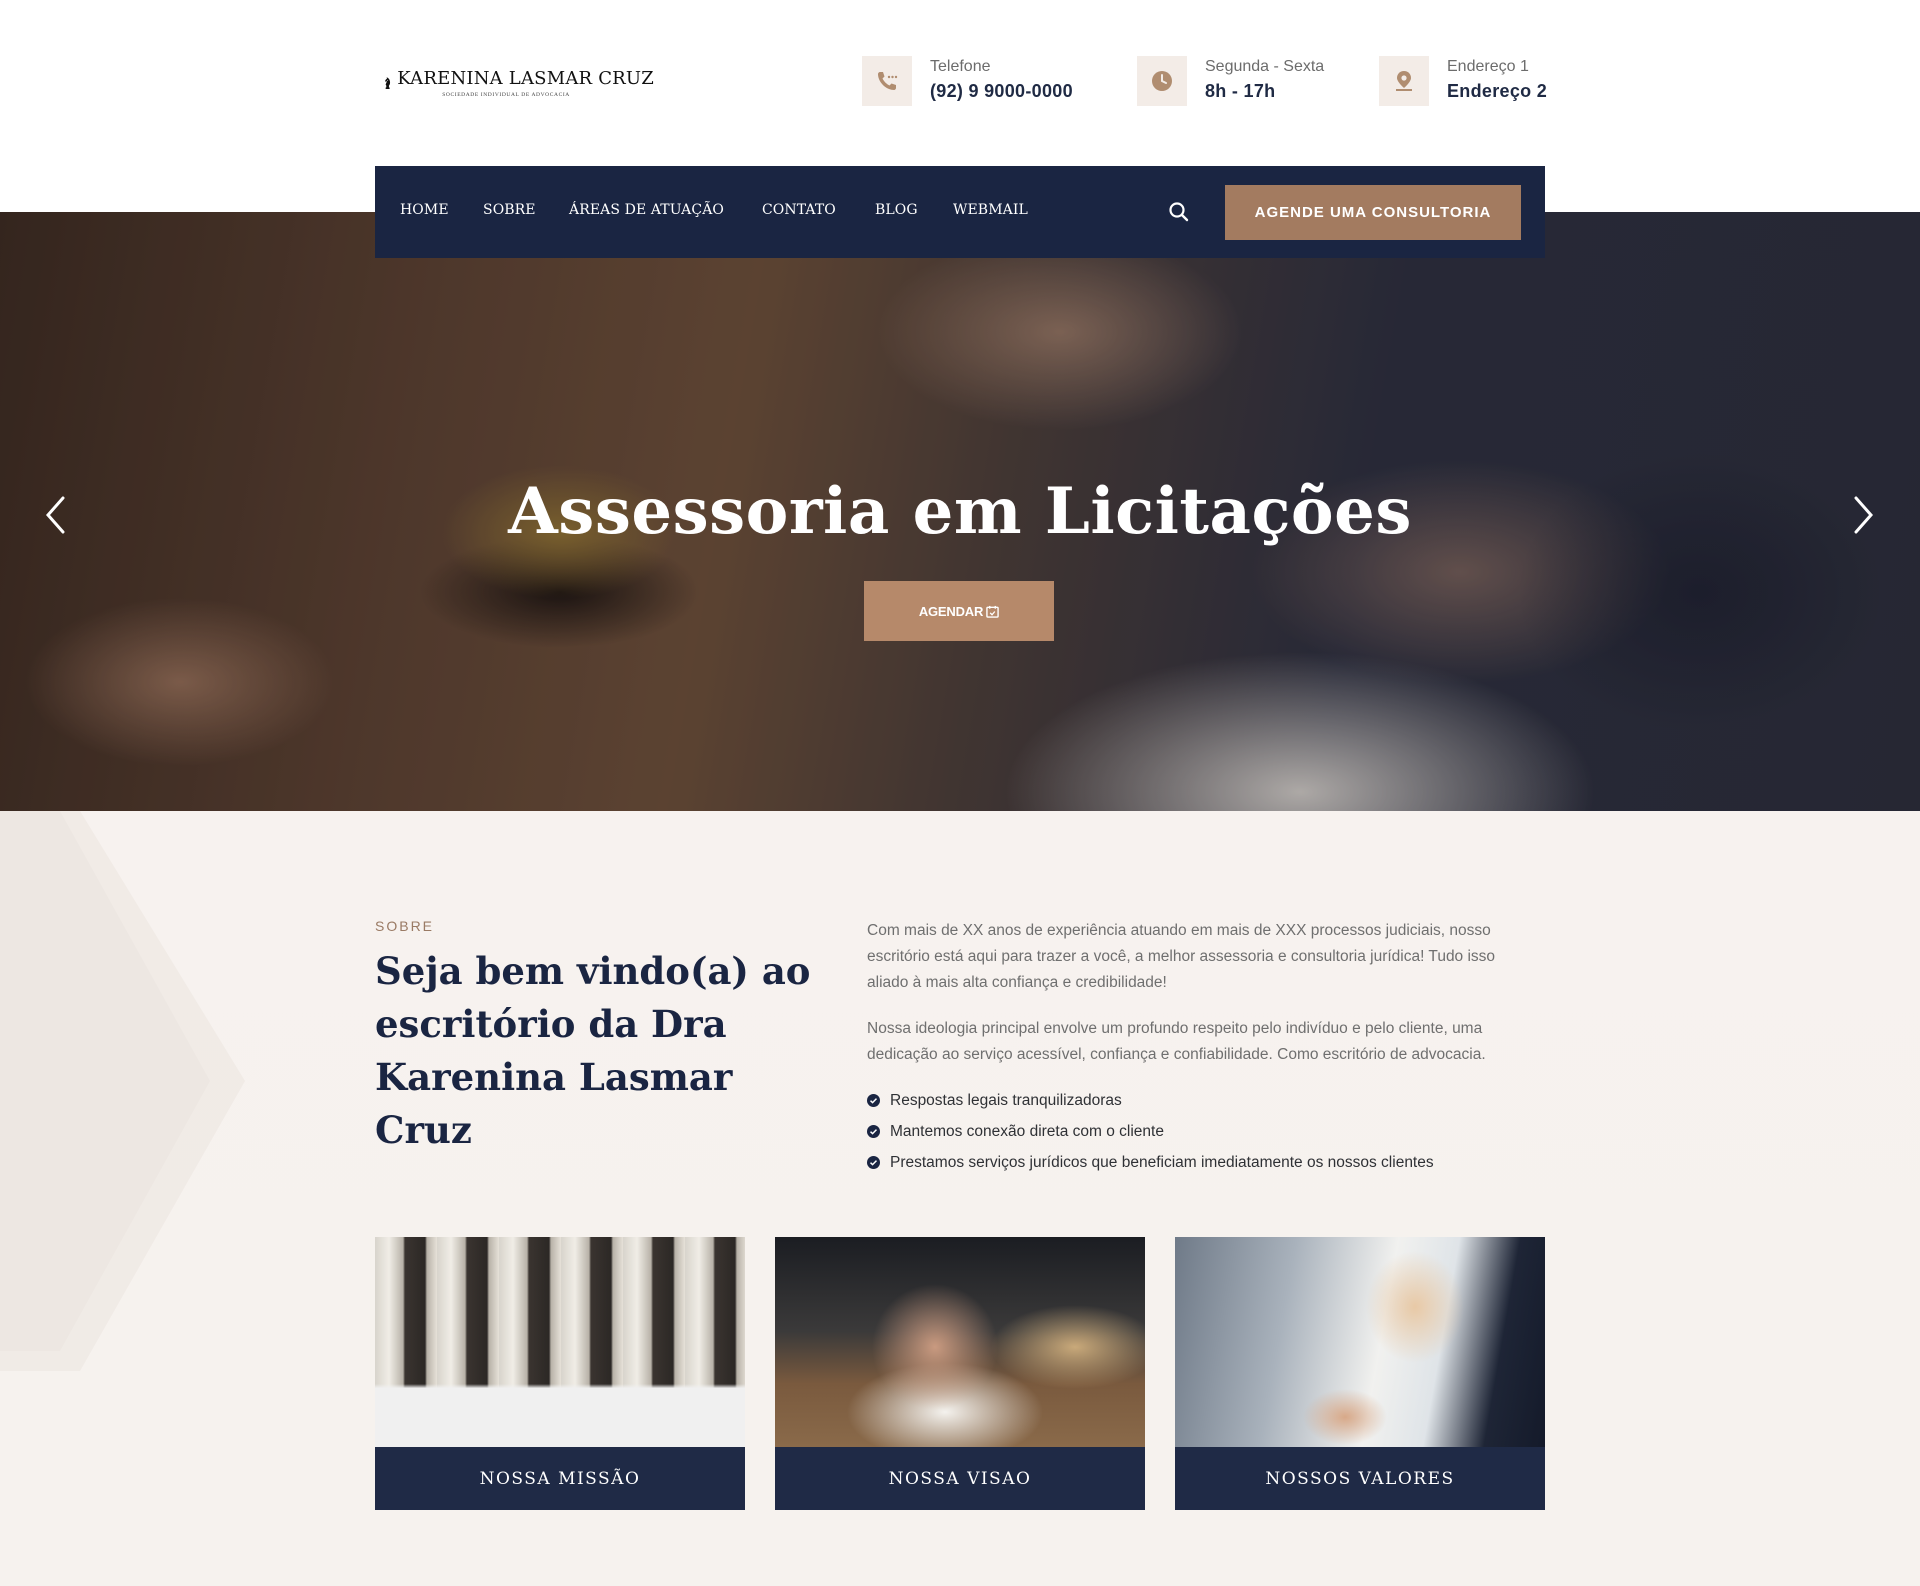 The width and height of the screenshot is (1920, 1586). What do you see at coordinates (405, 926) in the screenshot?
I see `about-label: SOBRE` at bounding box center [405, 926].